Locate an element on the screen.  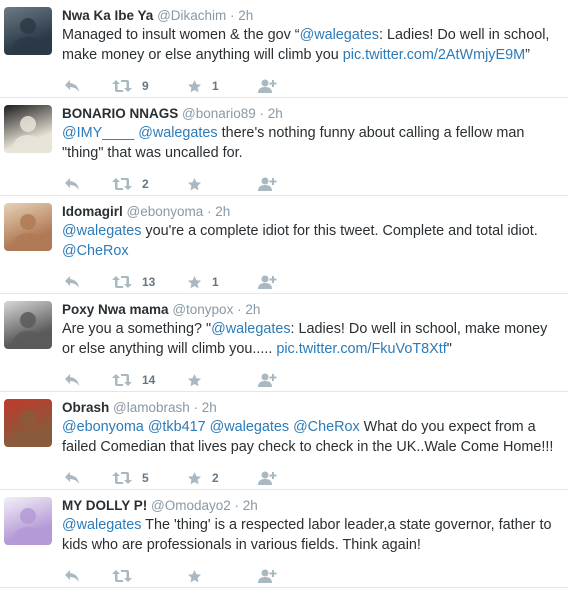
retweet-button is located at coordinates (127, 576).